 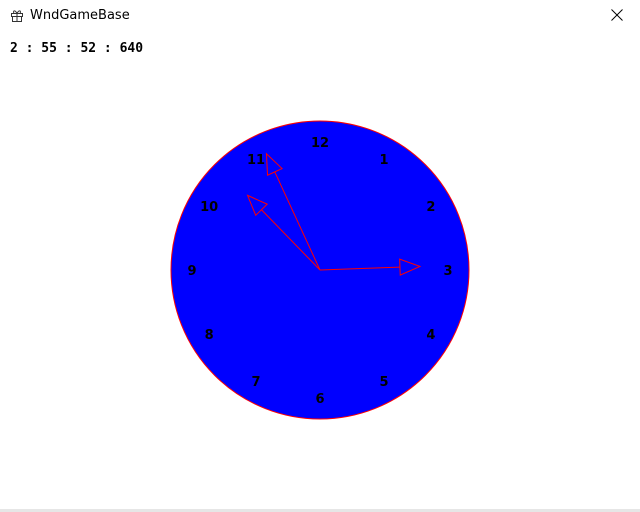 What do you see at coordinates (255, 382) in the screenshot?
I see `clock-numeral-7: 7` at bounding box center [255, 382].